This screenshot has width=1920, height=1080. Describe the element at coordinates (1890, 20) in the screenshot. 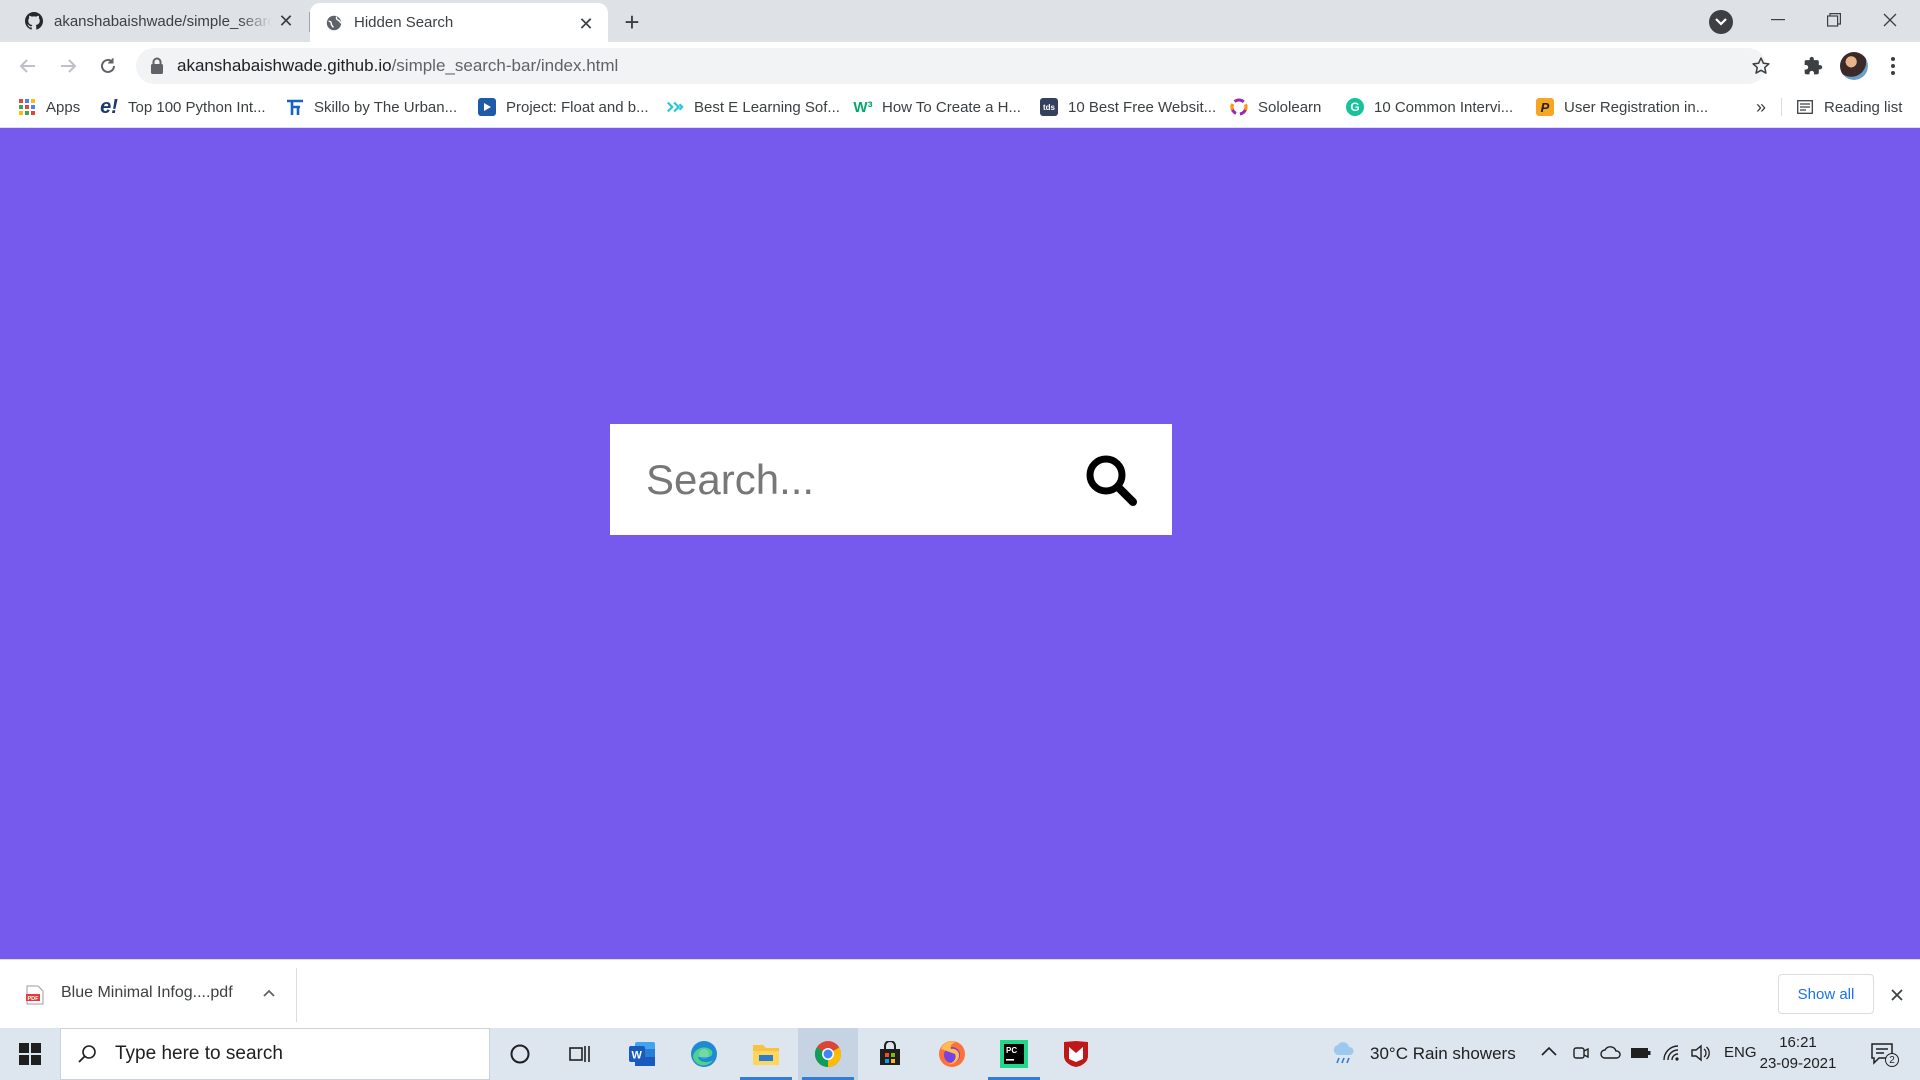

I see `close-window-button` at that location.